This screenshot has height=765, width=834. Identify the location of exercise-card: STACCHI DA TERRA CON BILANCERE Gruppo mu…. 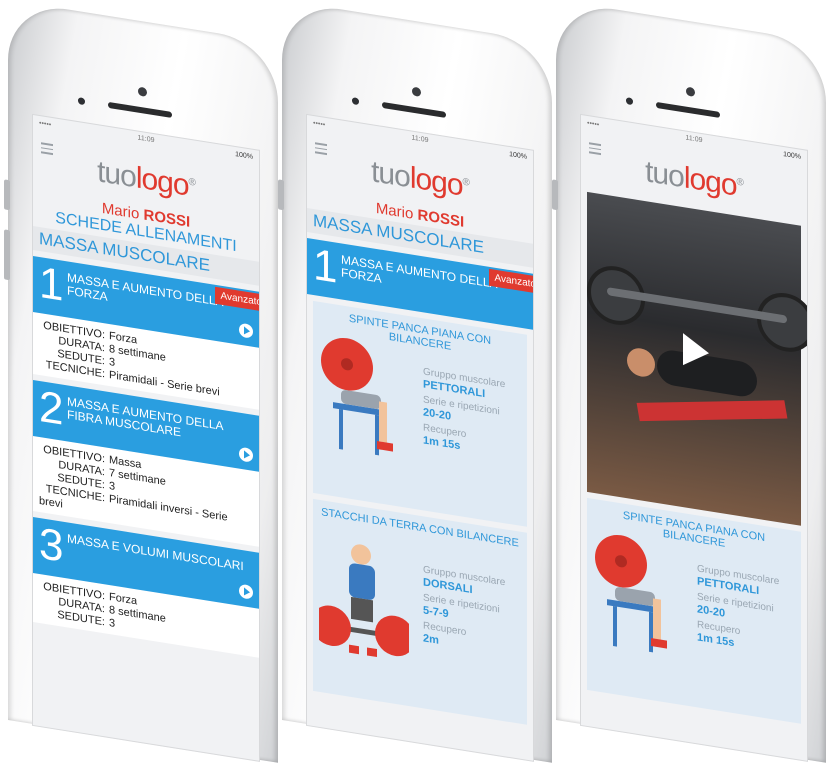
(420, 611).